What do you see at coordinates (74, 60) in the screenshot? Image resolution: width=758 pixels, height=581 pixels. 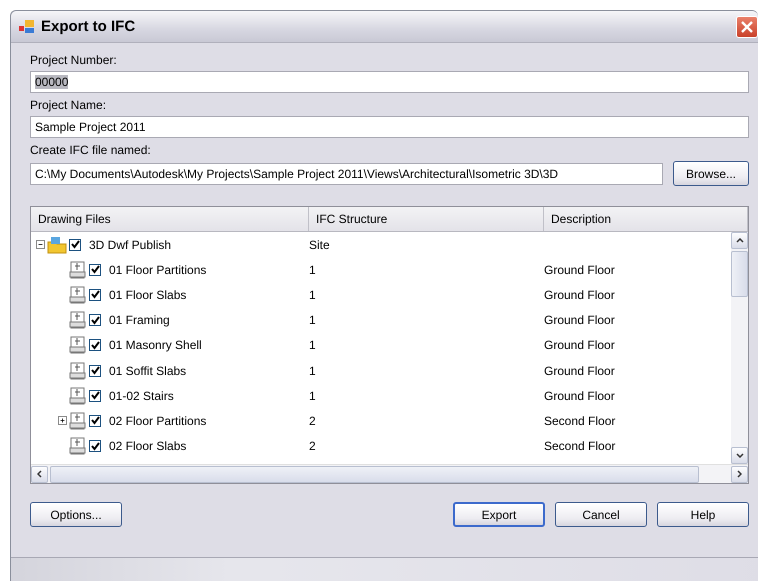 I see `field-label: Project Number:` at bounding box center [74, 60].